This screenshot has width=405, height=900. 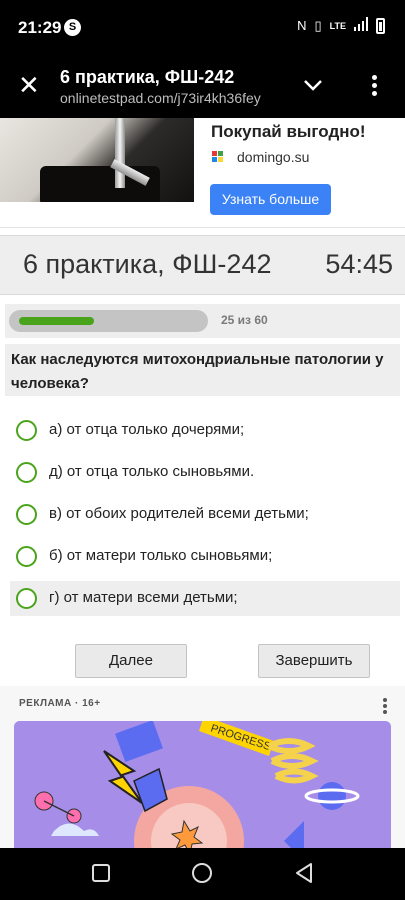 I want to click on finish-button: Завершить, so click(x=314, y=661).